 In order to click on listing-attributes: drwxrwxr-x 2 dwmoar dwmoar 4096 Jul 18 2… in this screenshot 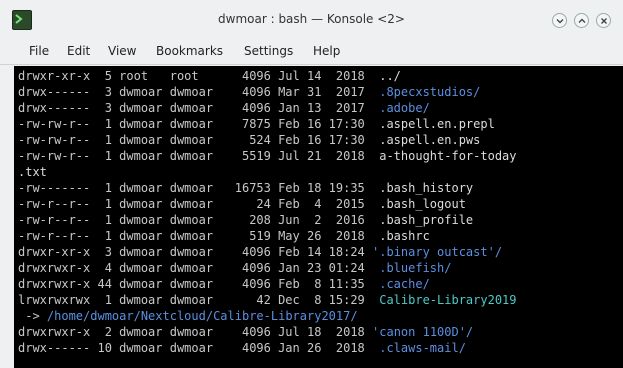, I will do `click(195, 332)`.